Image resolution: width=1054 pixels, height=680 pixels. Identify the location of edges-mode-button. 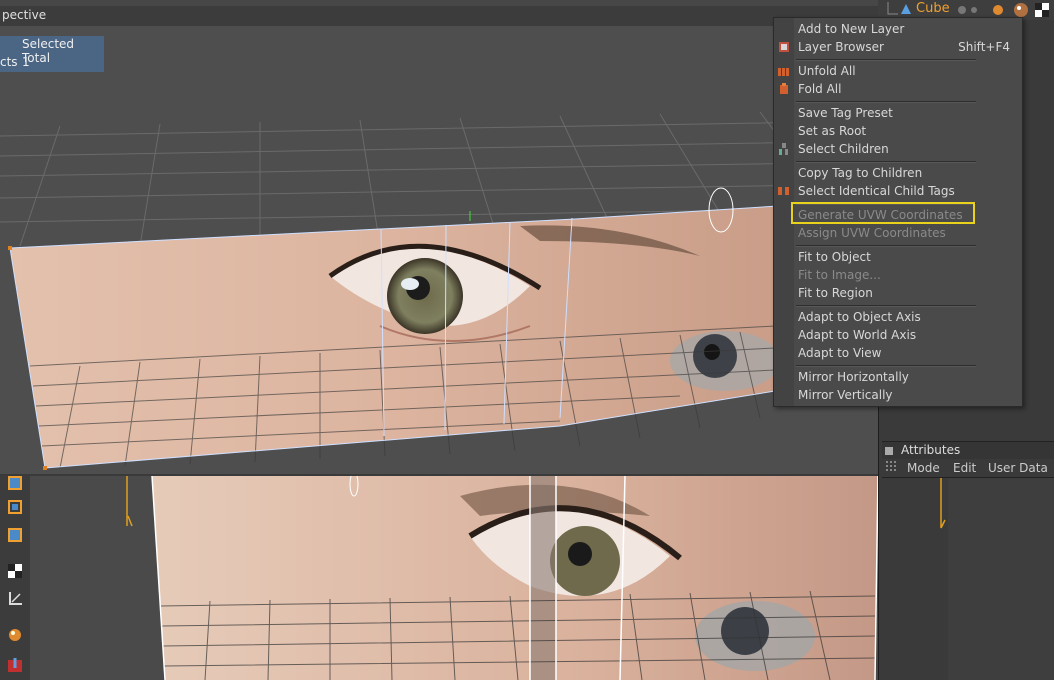
(15, 535).